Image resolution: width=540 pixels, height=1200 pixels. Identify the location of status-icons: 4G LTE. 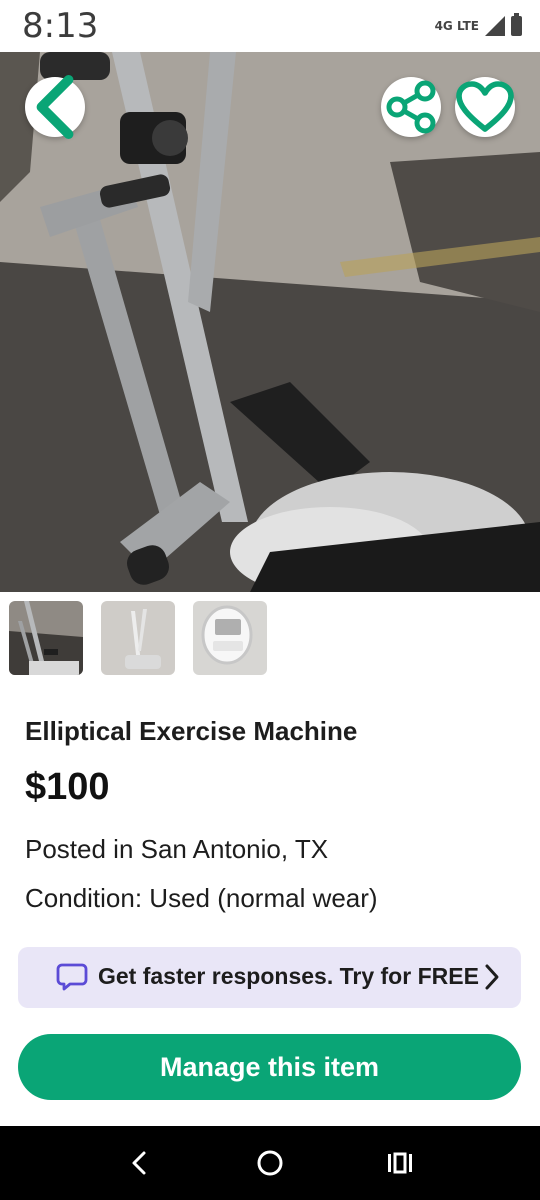
(478, 25).